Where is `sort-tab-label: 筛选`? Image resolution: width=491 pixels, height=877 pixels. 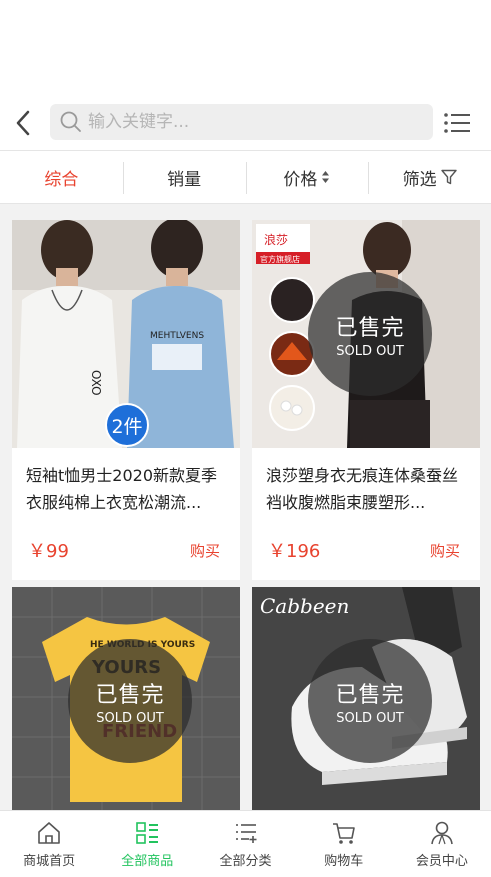
sort-tab-label: 筛选 is located at coordinates (419, 179).